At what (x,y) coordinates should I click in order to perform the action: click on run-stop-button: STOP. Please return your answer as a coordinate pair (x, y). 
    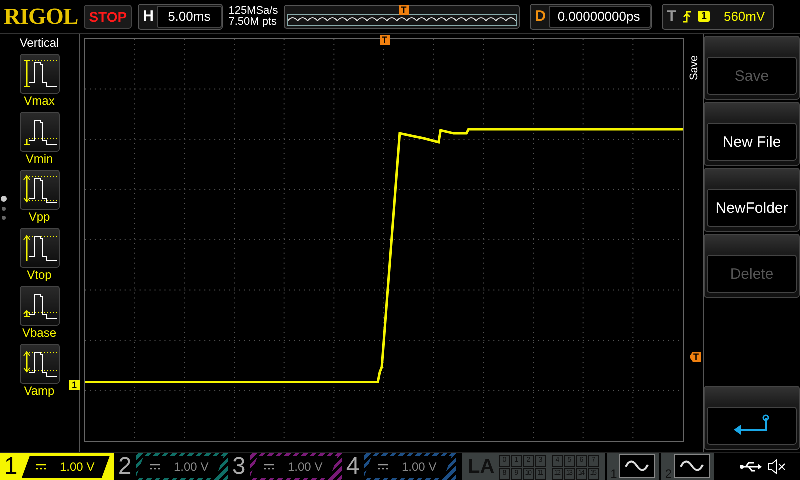
    Looking at the image, I should click on (108, 16).